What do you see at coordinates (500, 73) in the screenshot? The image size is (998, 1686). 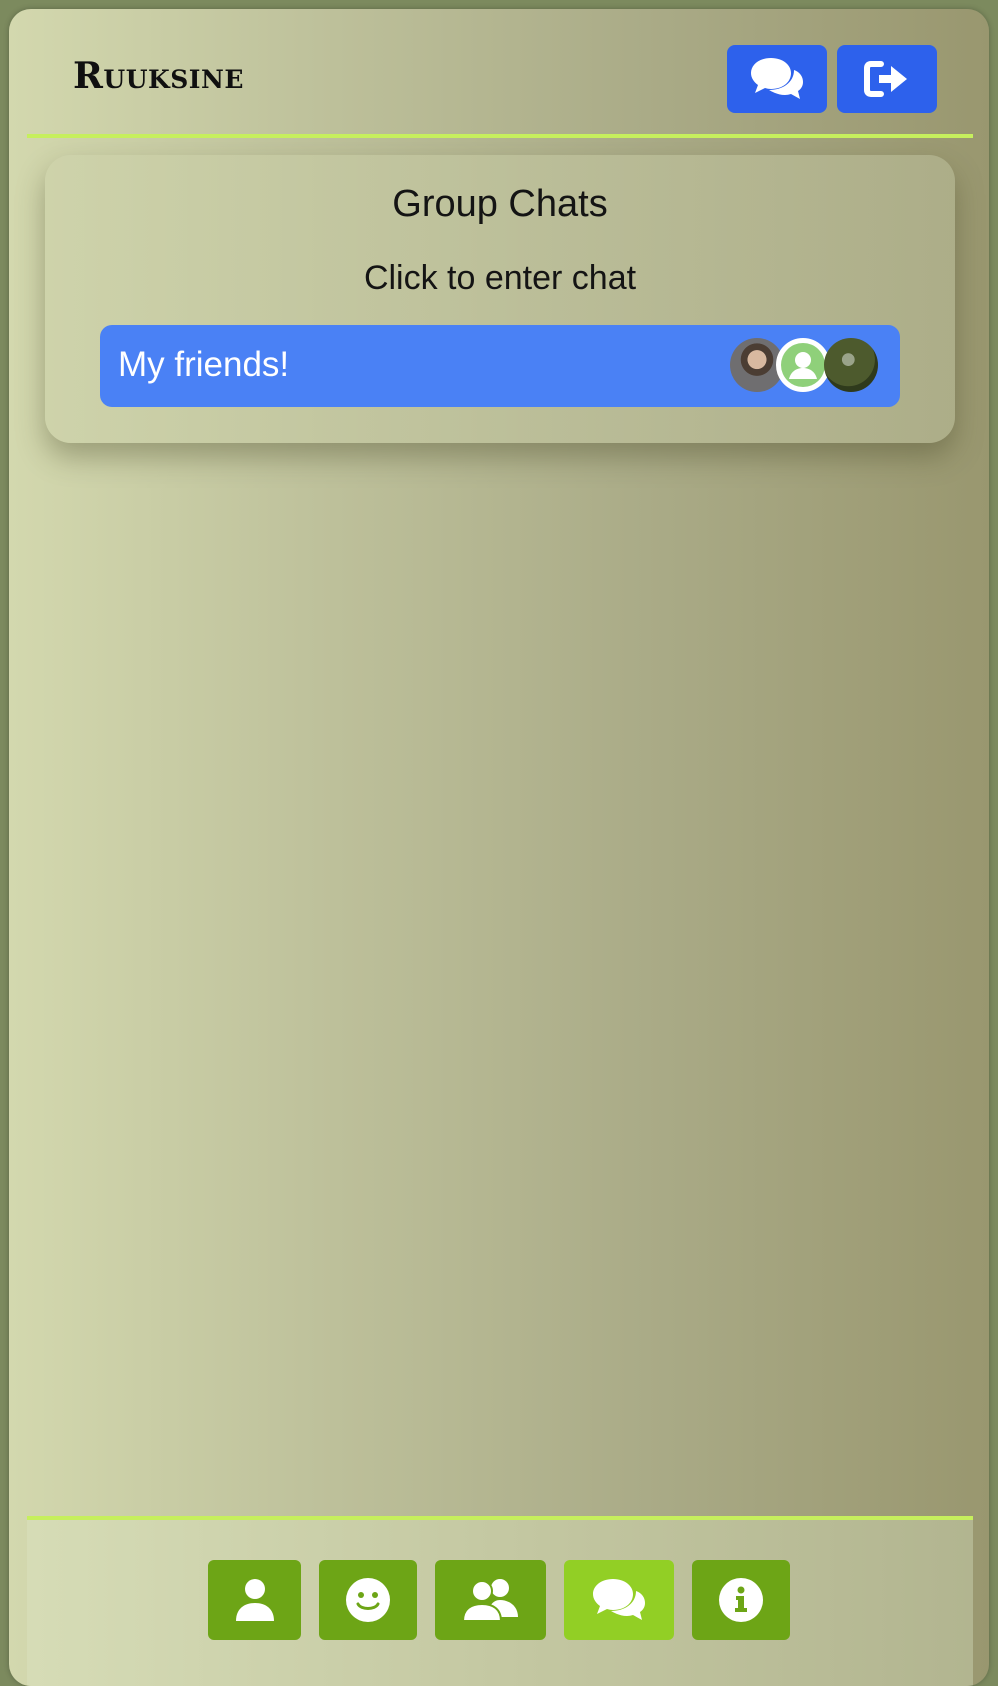 I see `header: Ruuksine` at bounding box center [500, 73].